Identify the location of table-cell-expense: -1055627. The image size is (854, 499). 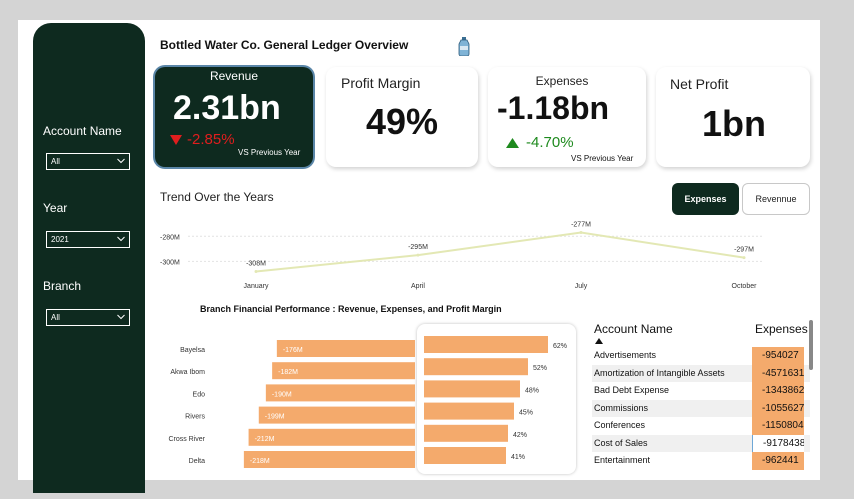
(778, 408).